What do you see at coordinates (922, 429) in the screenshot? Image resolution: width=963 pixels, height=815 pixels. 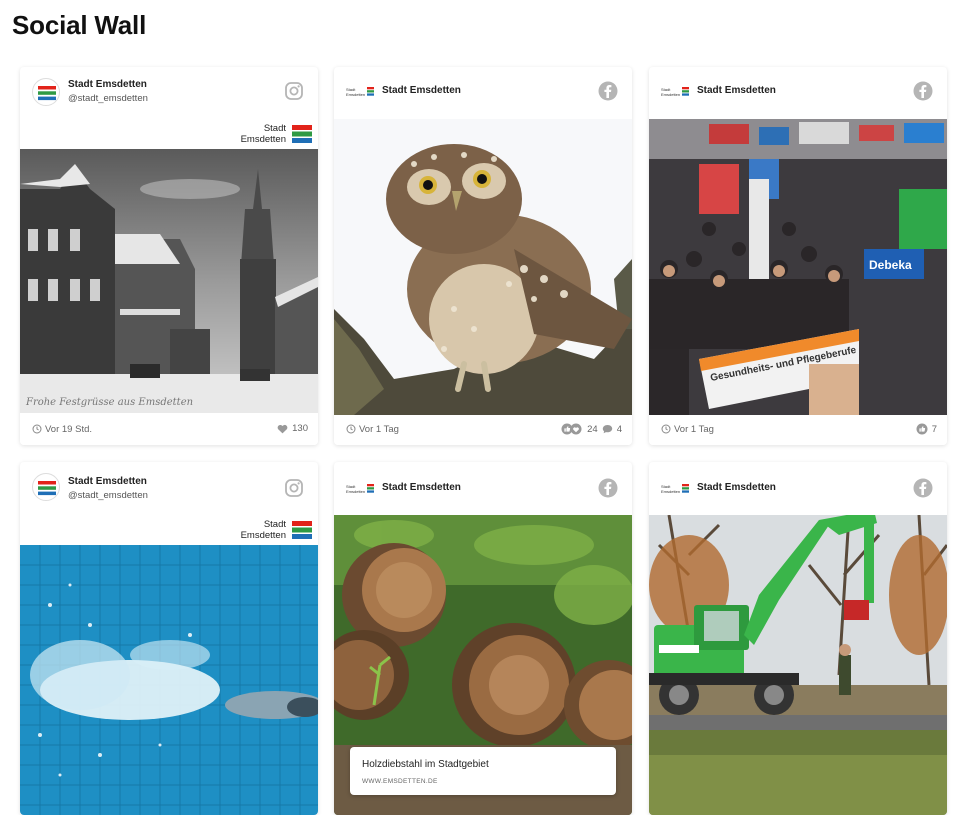 I see `like-reaction-icon` at bounding box center [922, 429].